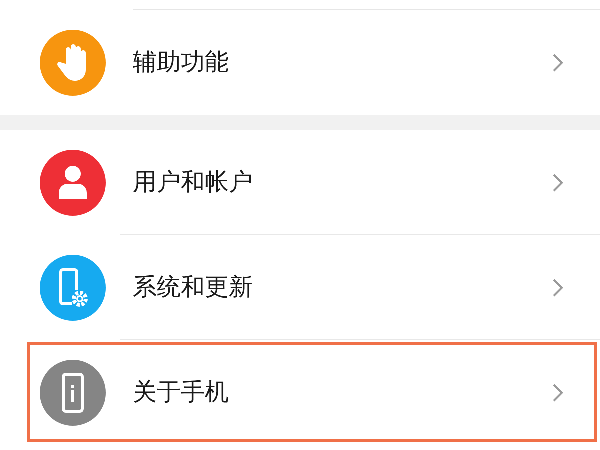 This screenshot has height=450, width=600. What do you see at coordinates (73, 392) in the screenshot?
I see `phone-info-icon` at bounding box center [73, 392].